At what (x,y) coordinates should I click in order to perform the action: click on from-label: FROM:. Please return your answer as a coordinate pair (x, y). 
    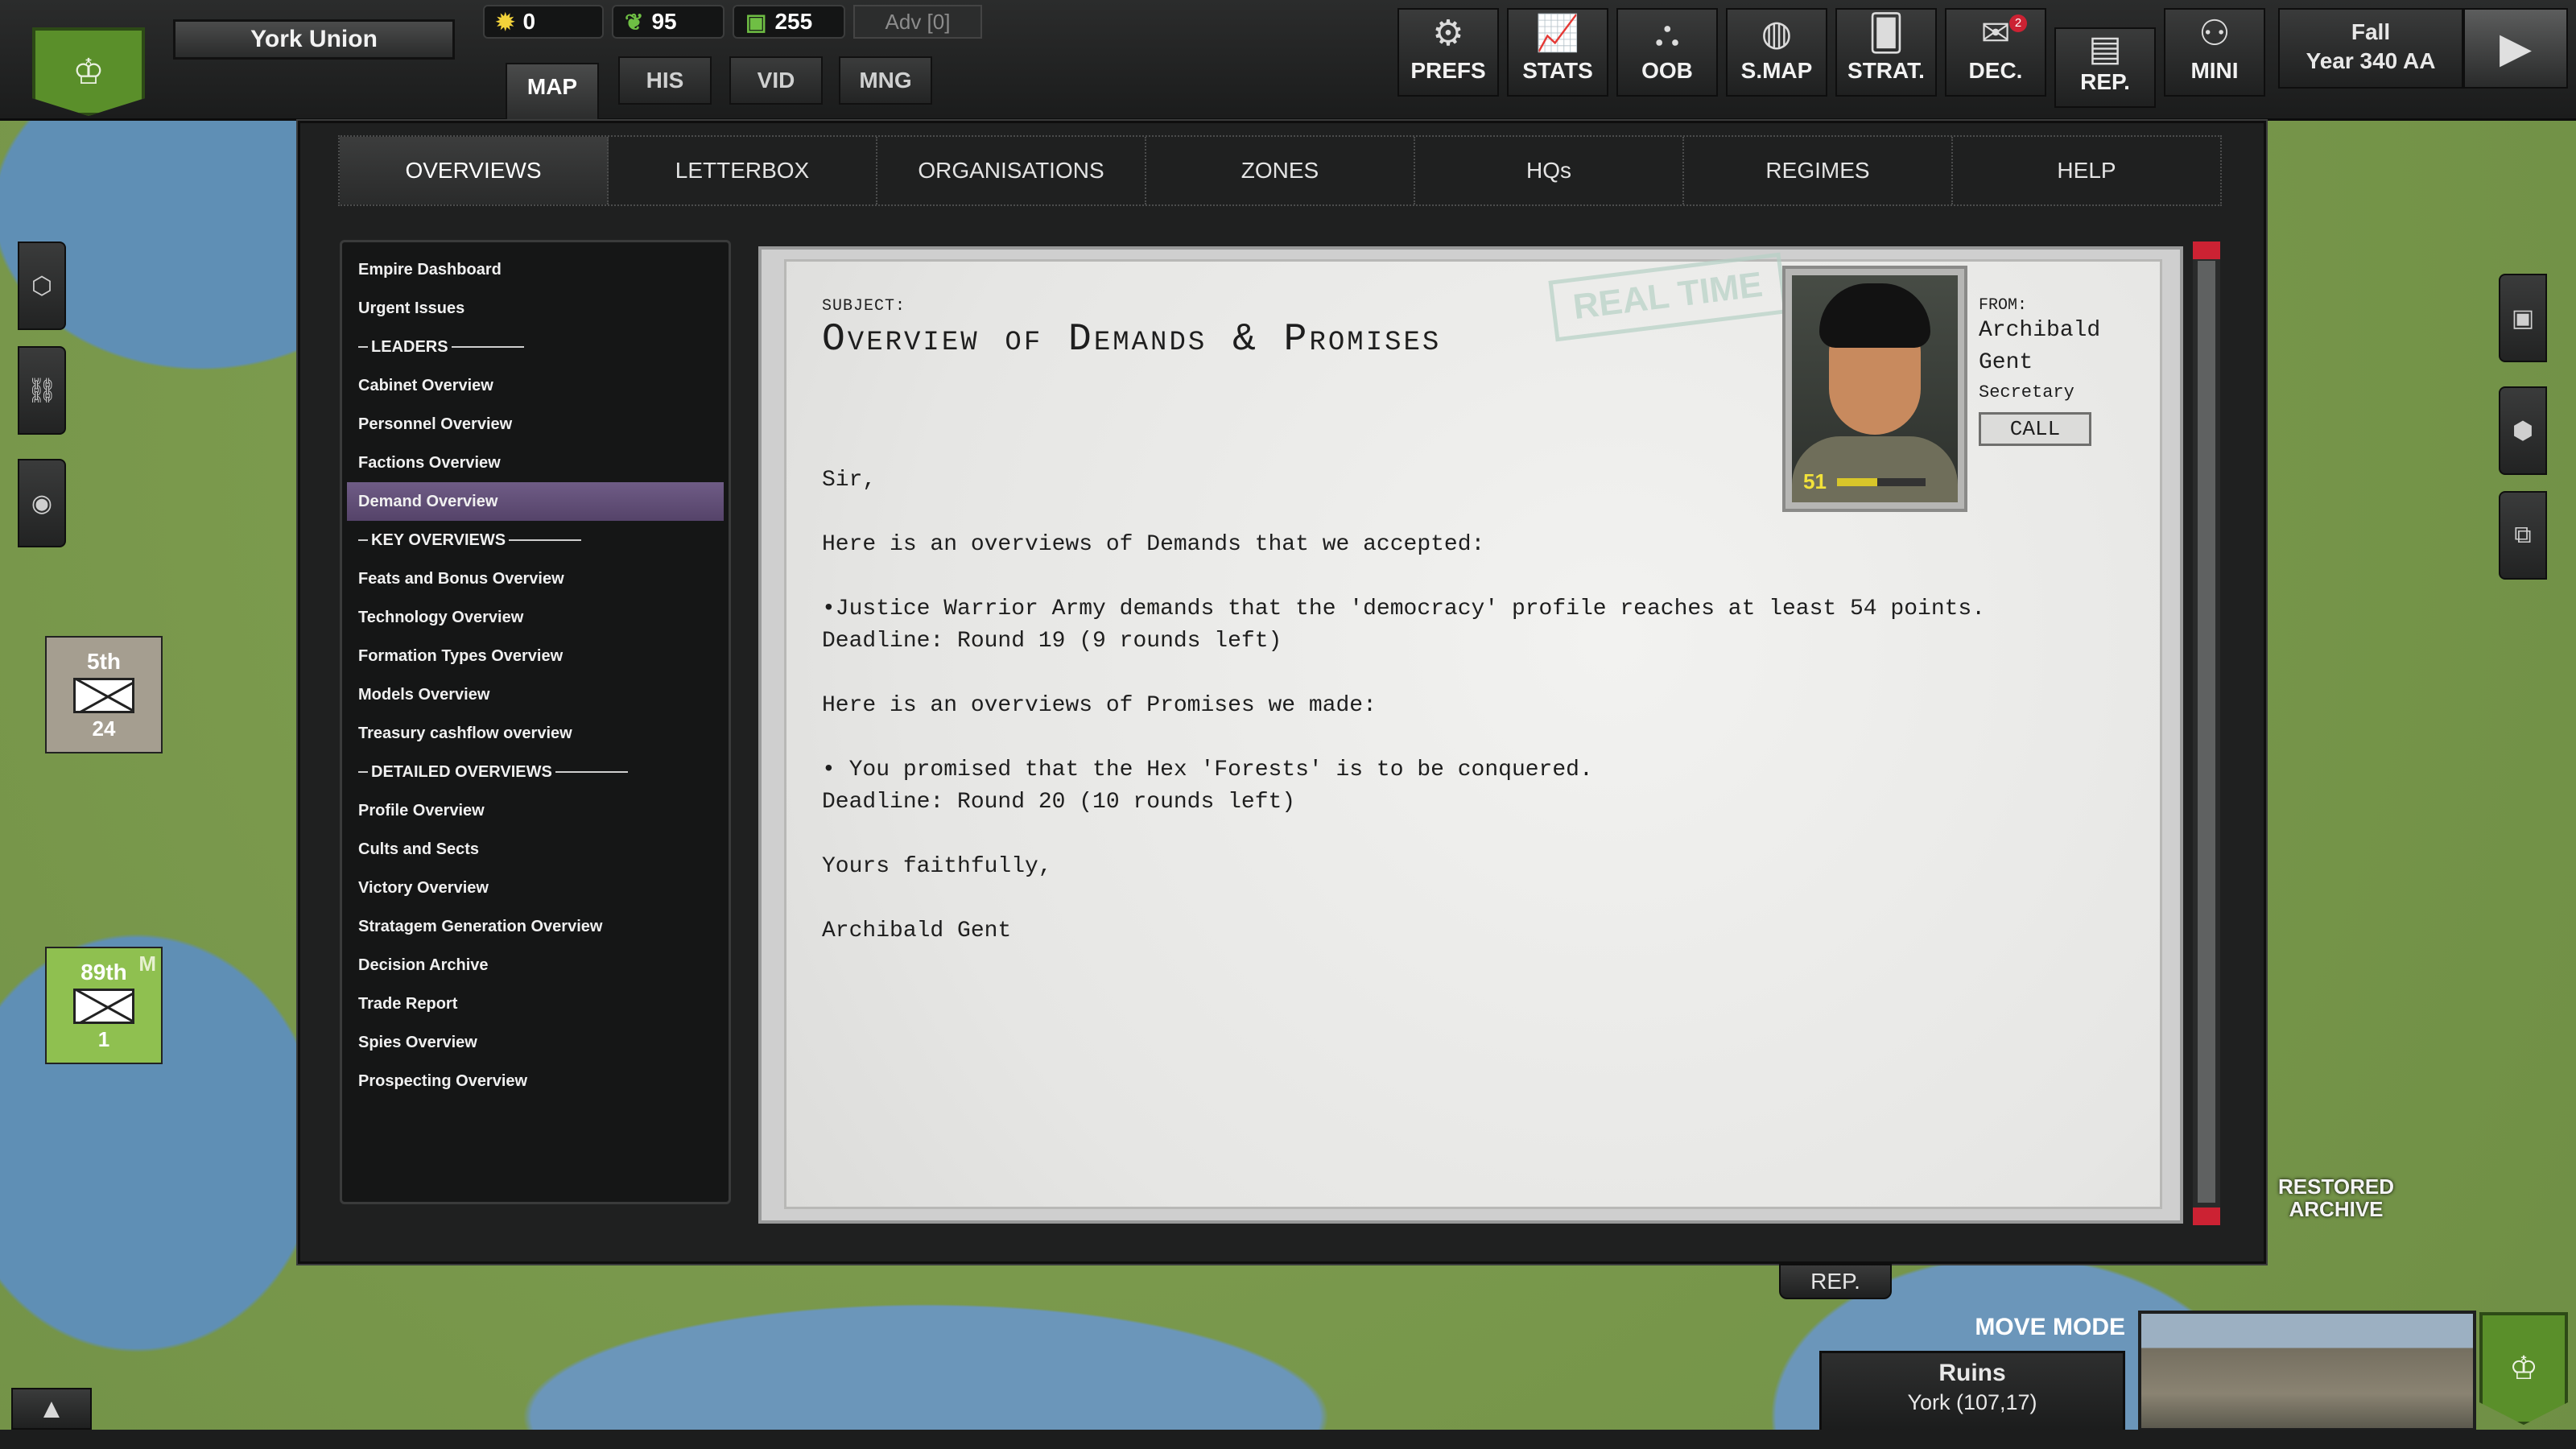
    Looking at the image, I should click on (2003, 305).